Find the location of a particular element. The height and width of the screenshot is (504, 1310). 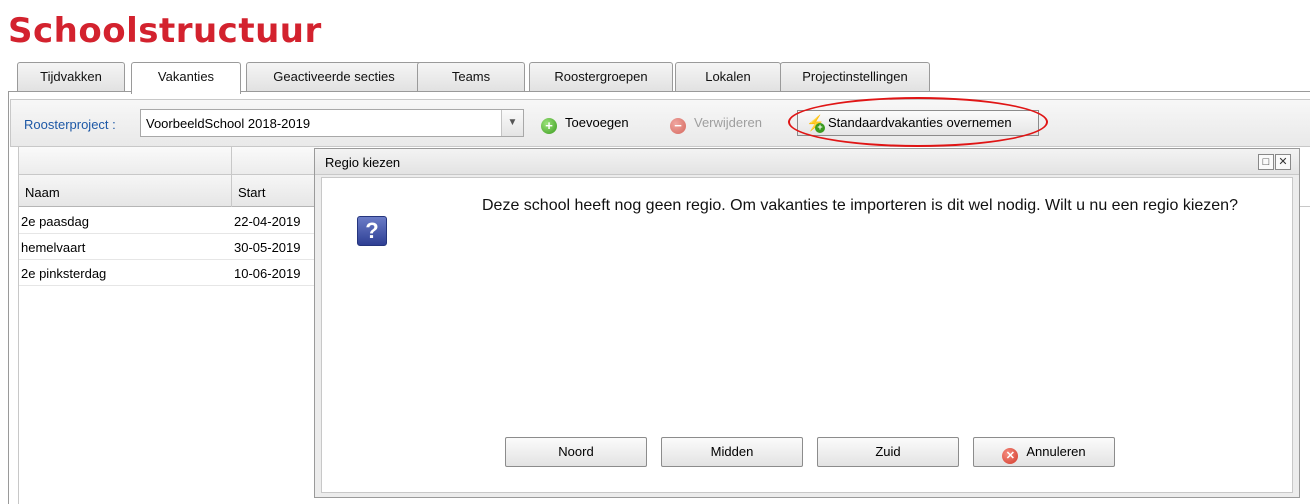

tab-teams: Teams is located at coordinates (471, 77).